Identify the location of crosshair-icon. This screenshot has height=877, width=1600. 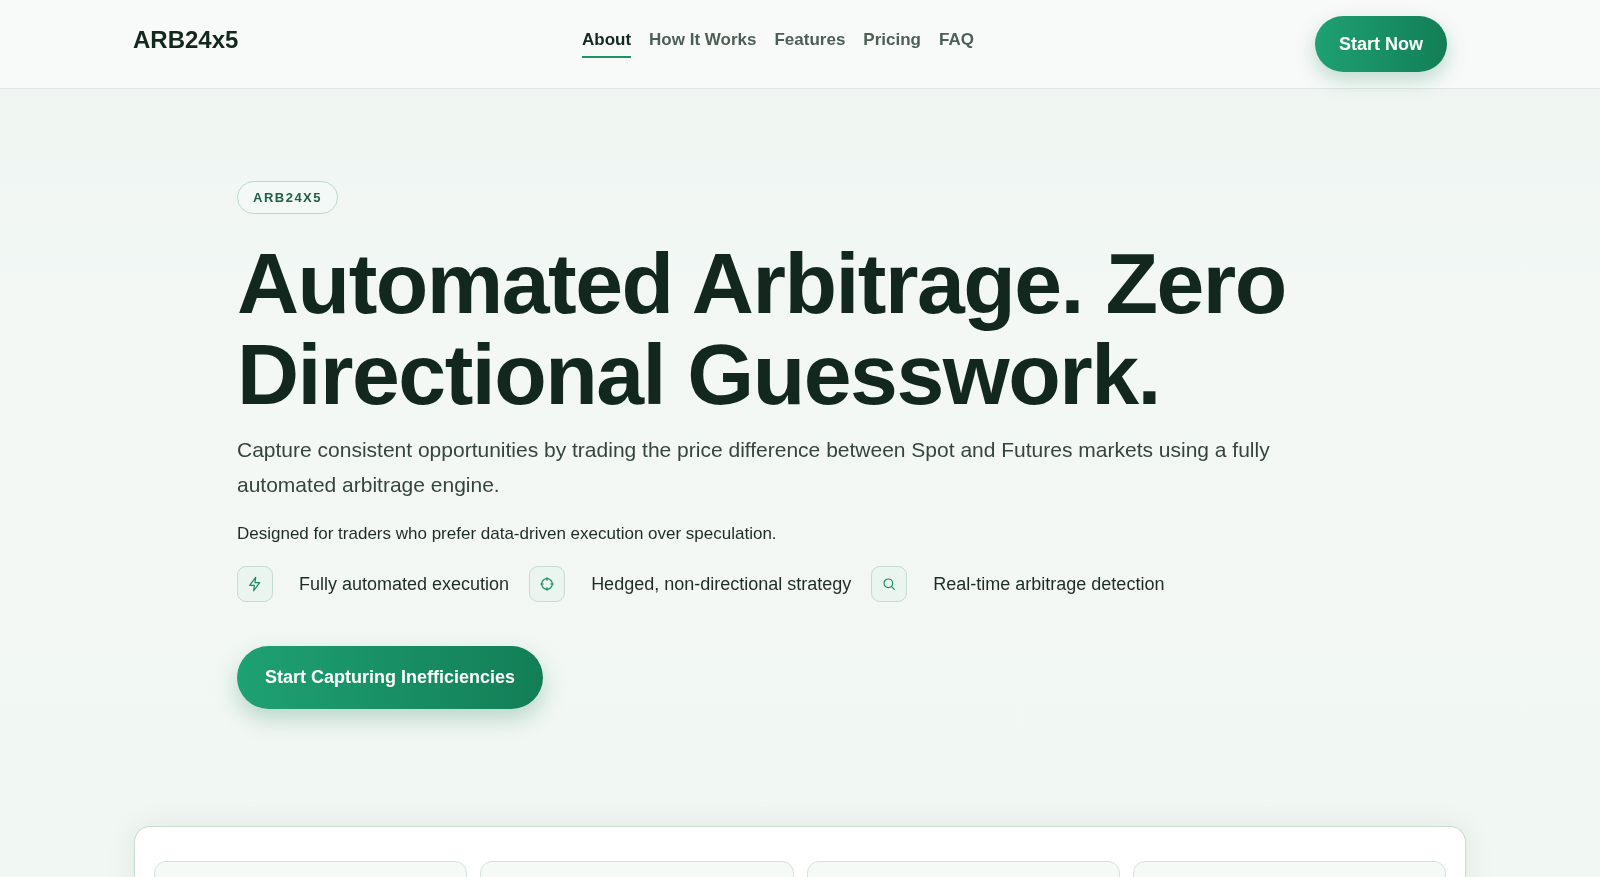
(547, 584).